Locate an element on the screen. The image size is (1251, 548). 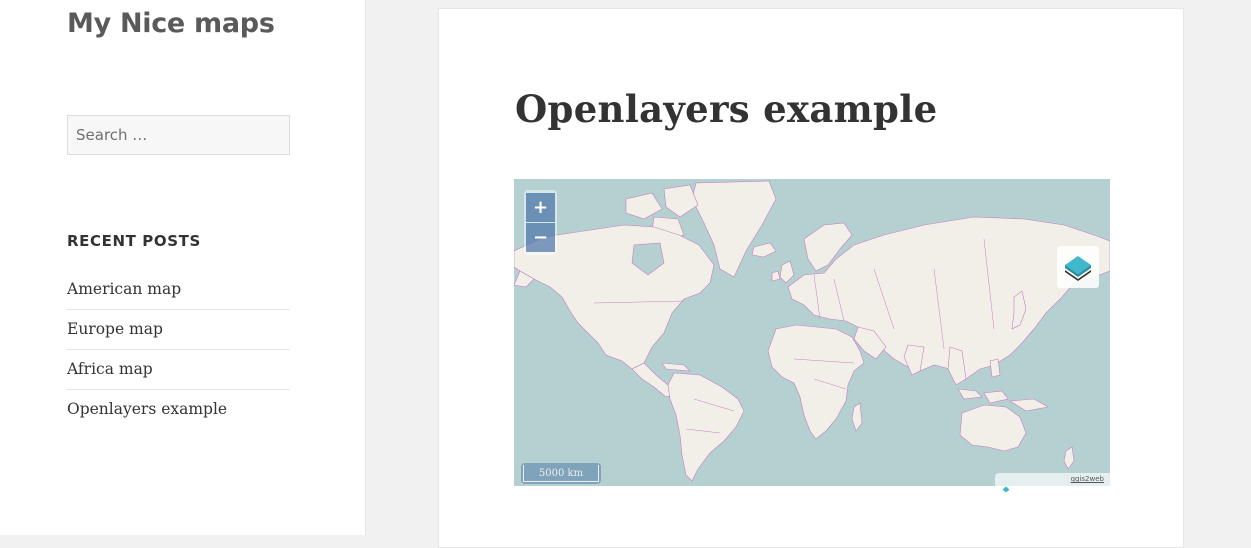
list-item: Europe map is located at coordinates (178, 330).